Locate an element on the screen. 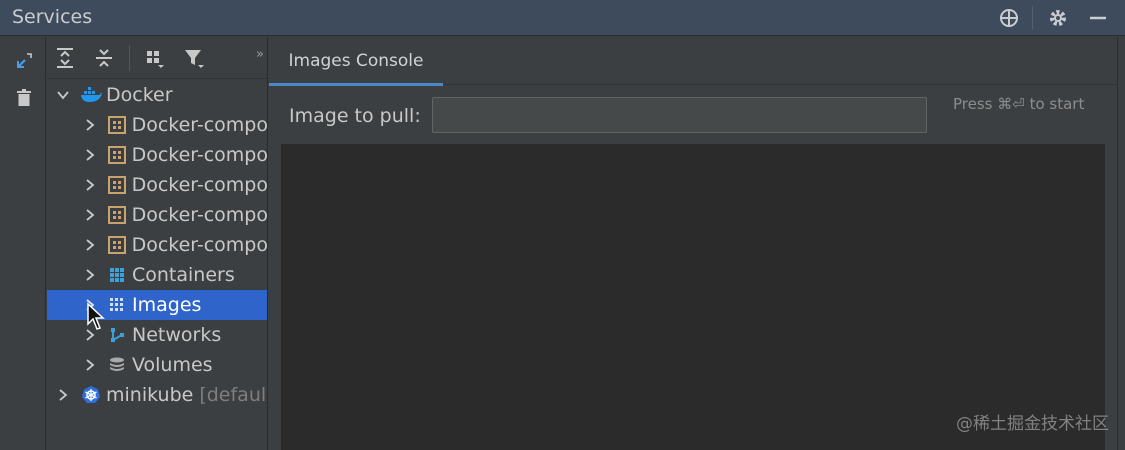 The image size is (1125, 450). right-tool-stripe is located at coordinates (1121, 243).